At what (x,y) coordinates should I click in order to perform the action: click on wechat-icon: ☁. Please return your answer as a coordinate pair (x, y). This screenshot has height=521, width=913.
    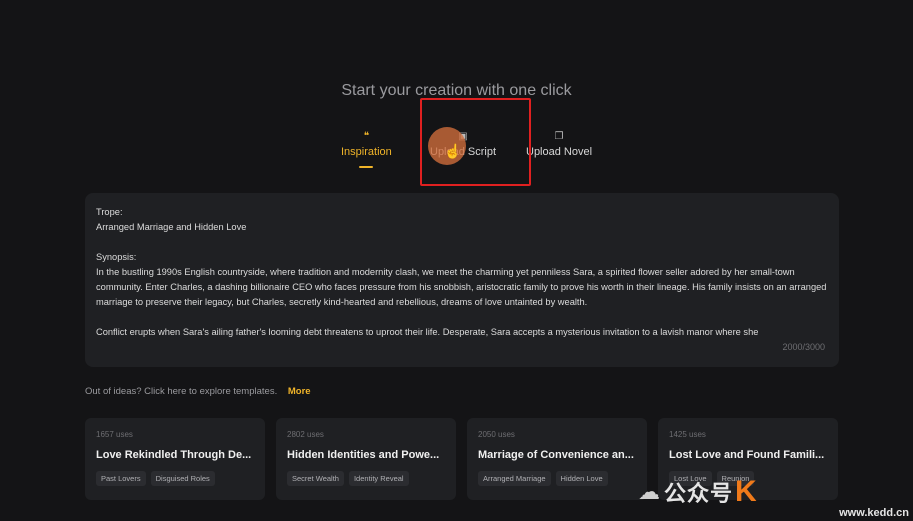
    Looking at the image, I should click on (649, 491).